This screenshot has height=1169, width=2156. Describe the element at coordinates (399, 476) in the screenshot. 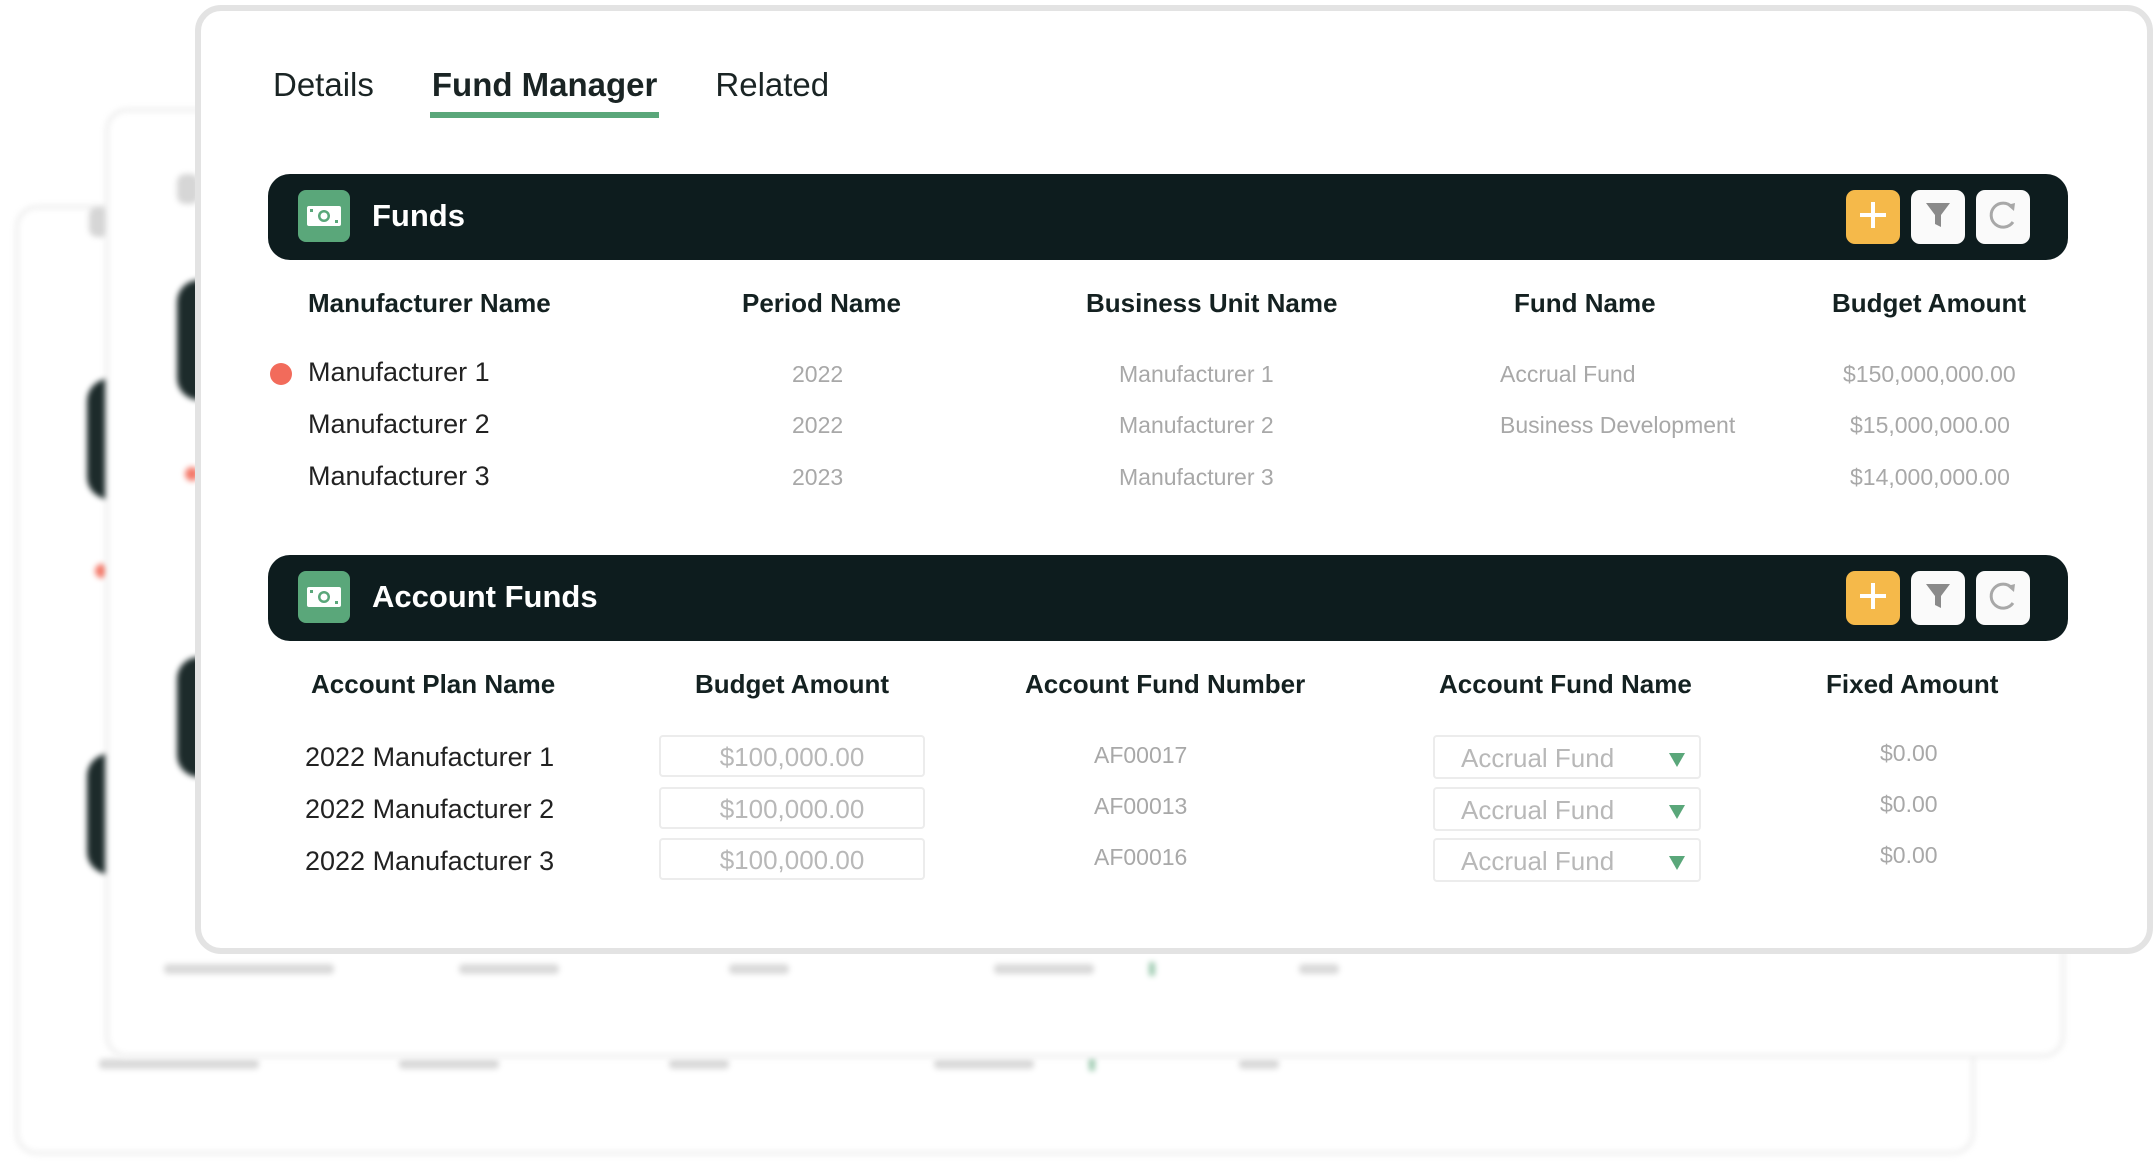

I see `funds-row-manufacturer: Manufacturer 3` at that location.